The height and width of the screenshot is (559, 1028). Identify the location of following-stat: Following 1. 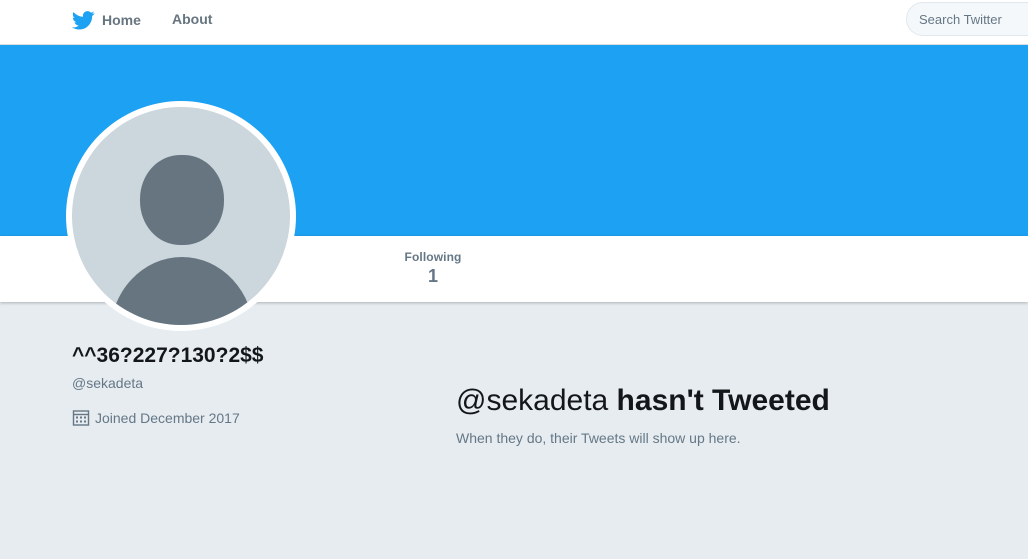
(433, 268).